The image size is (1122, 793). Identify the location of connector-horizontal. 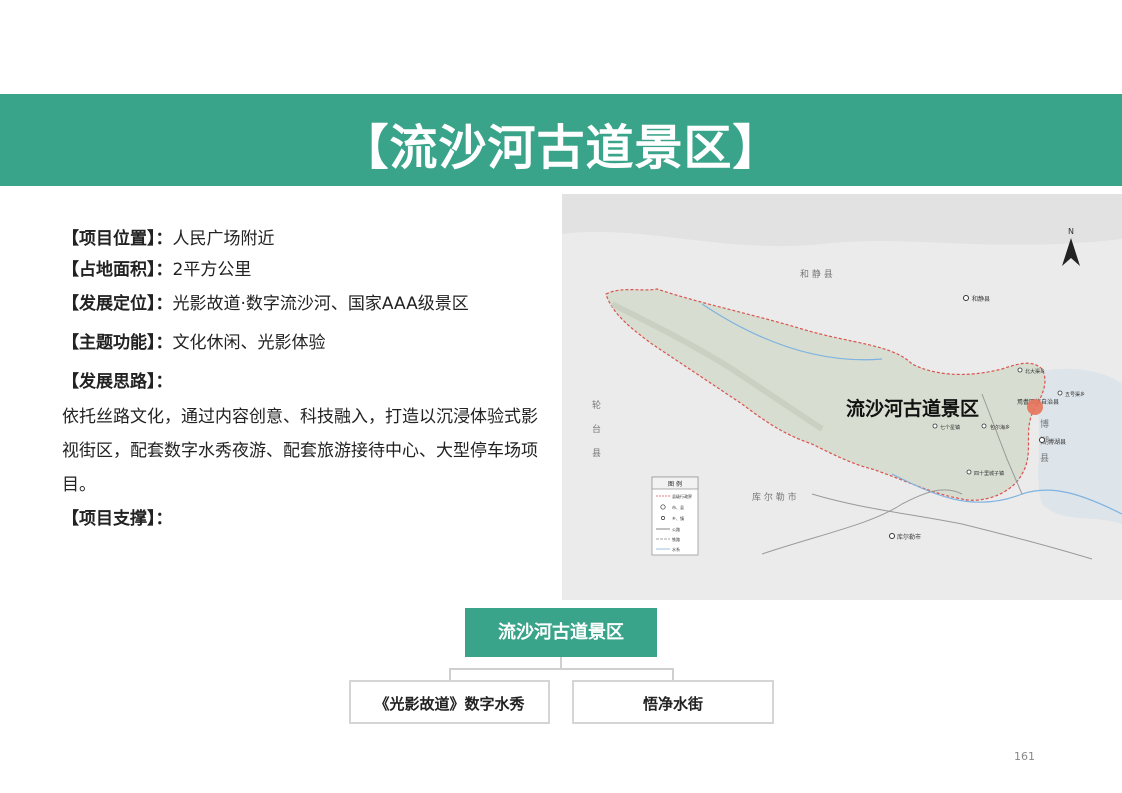
(561, 669).